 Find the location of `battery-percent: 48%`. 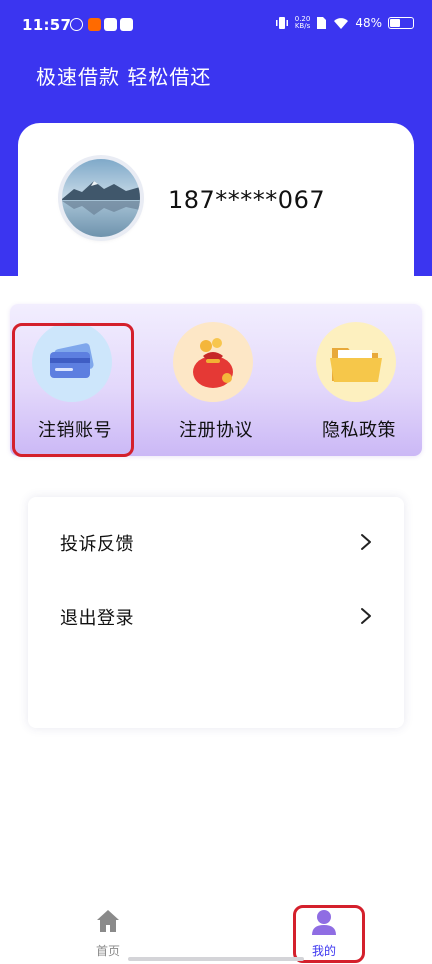

battery-percent: 48% is located at coordinates (368, 23).